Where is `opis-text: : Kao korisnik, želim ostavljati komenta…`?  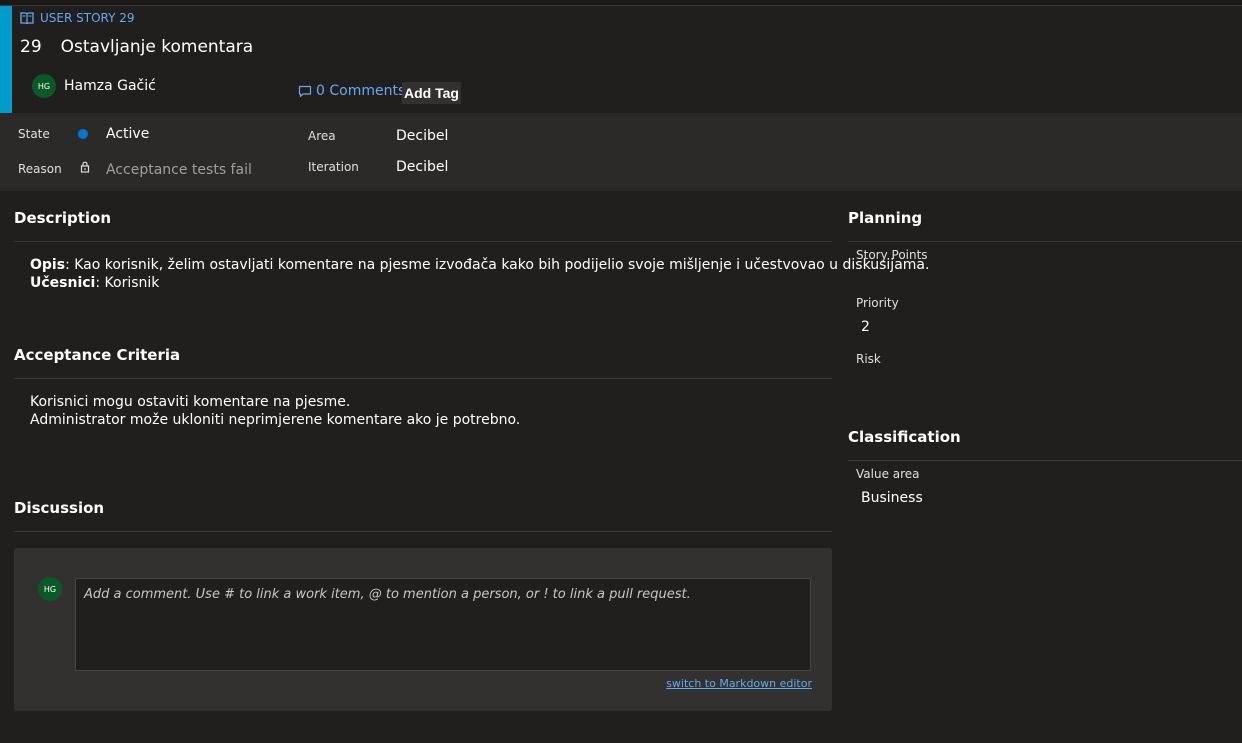 opis-text: : Kao korisnik, želim ostavljati komenta… is located at coordinates (497, 265).